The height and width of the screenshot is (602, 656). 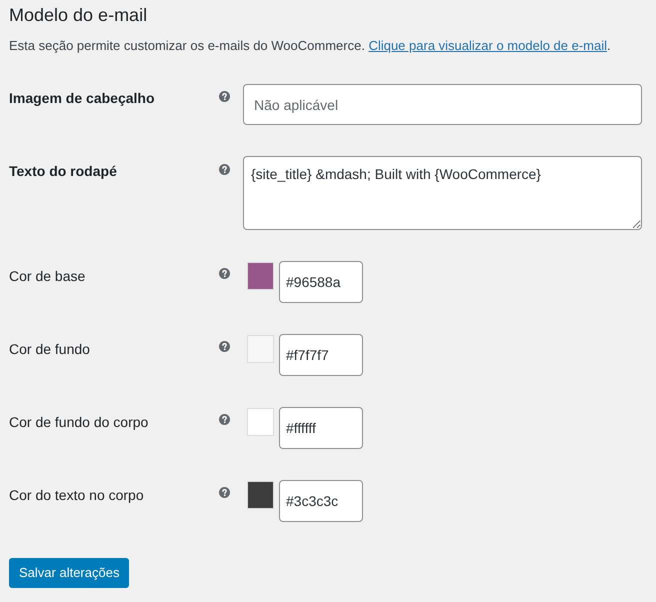 I want to click on section-description: Esta seção permite customizar os e-mails do WooCommerce. Clique para visualizar o modelo de e-mail., so click(x=310, y=46).